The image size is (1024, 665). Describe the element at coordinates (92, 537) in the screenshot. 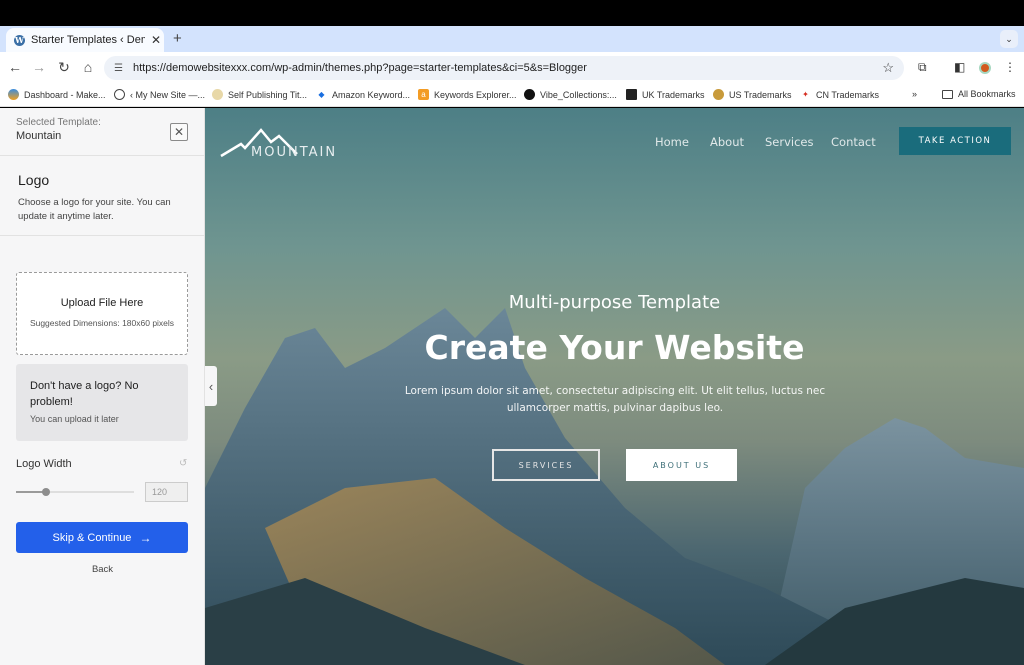

I see `skip-continue-label: Skip & Continue` at that location.